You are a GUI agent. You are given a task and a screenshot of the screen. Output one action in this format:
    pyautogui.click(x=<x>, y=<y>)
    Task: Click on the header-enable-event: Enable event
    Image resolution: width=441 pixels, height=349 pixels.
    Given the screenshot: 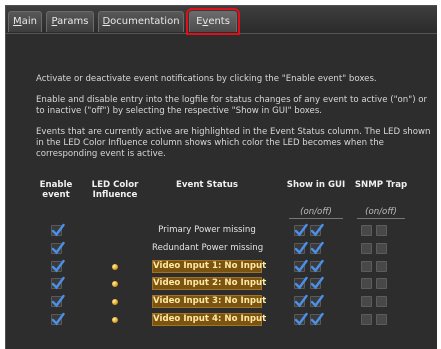 What is the action you would take?
    pyautogui.click(x=56, y=190)
    